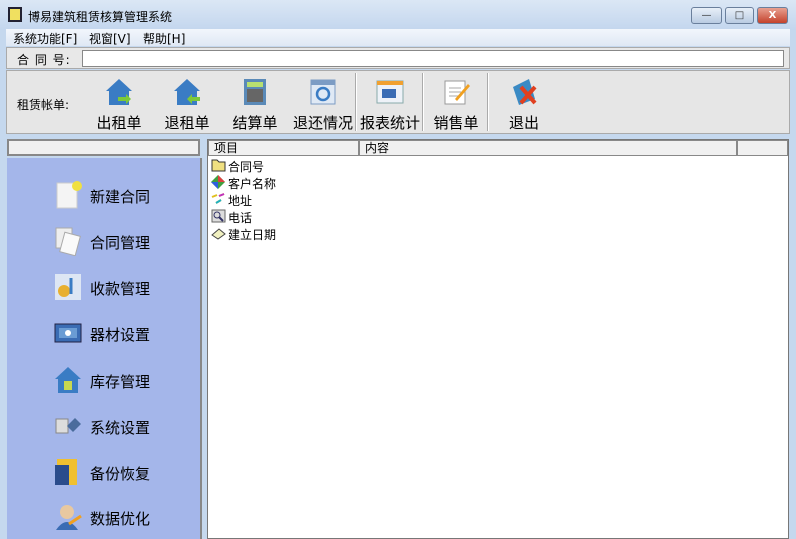 The height and width of the screenshot is (539, 796). I want to click on house-out-icon, so click(119, 92).